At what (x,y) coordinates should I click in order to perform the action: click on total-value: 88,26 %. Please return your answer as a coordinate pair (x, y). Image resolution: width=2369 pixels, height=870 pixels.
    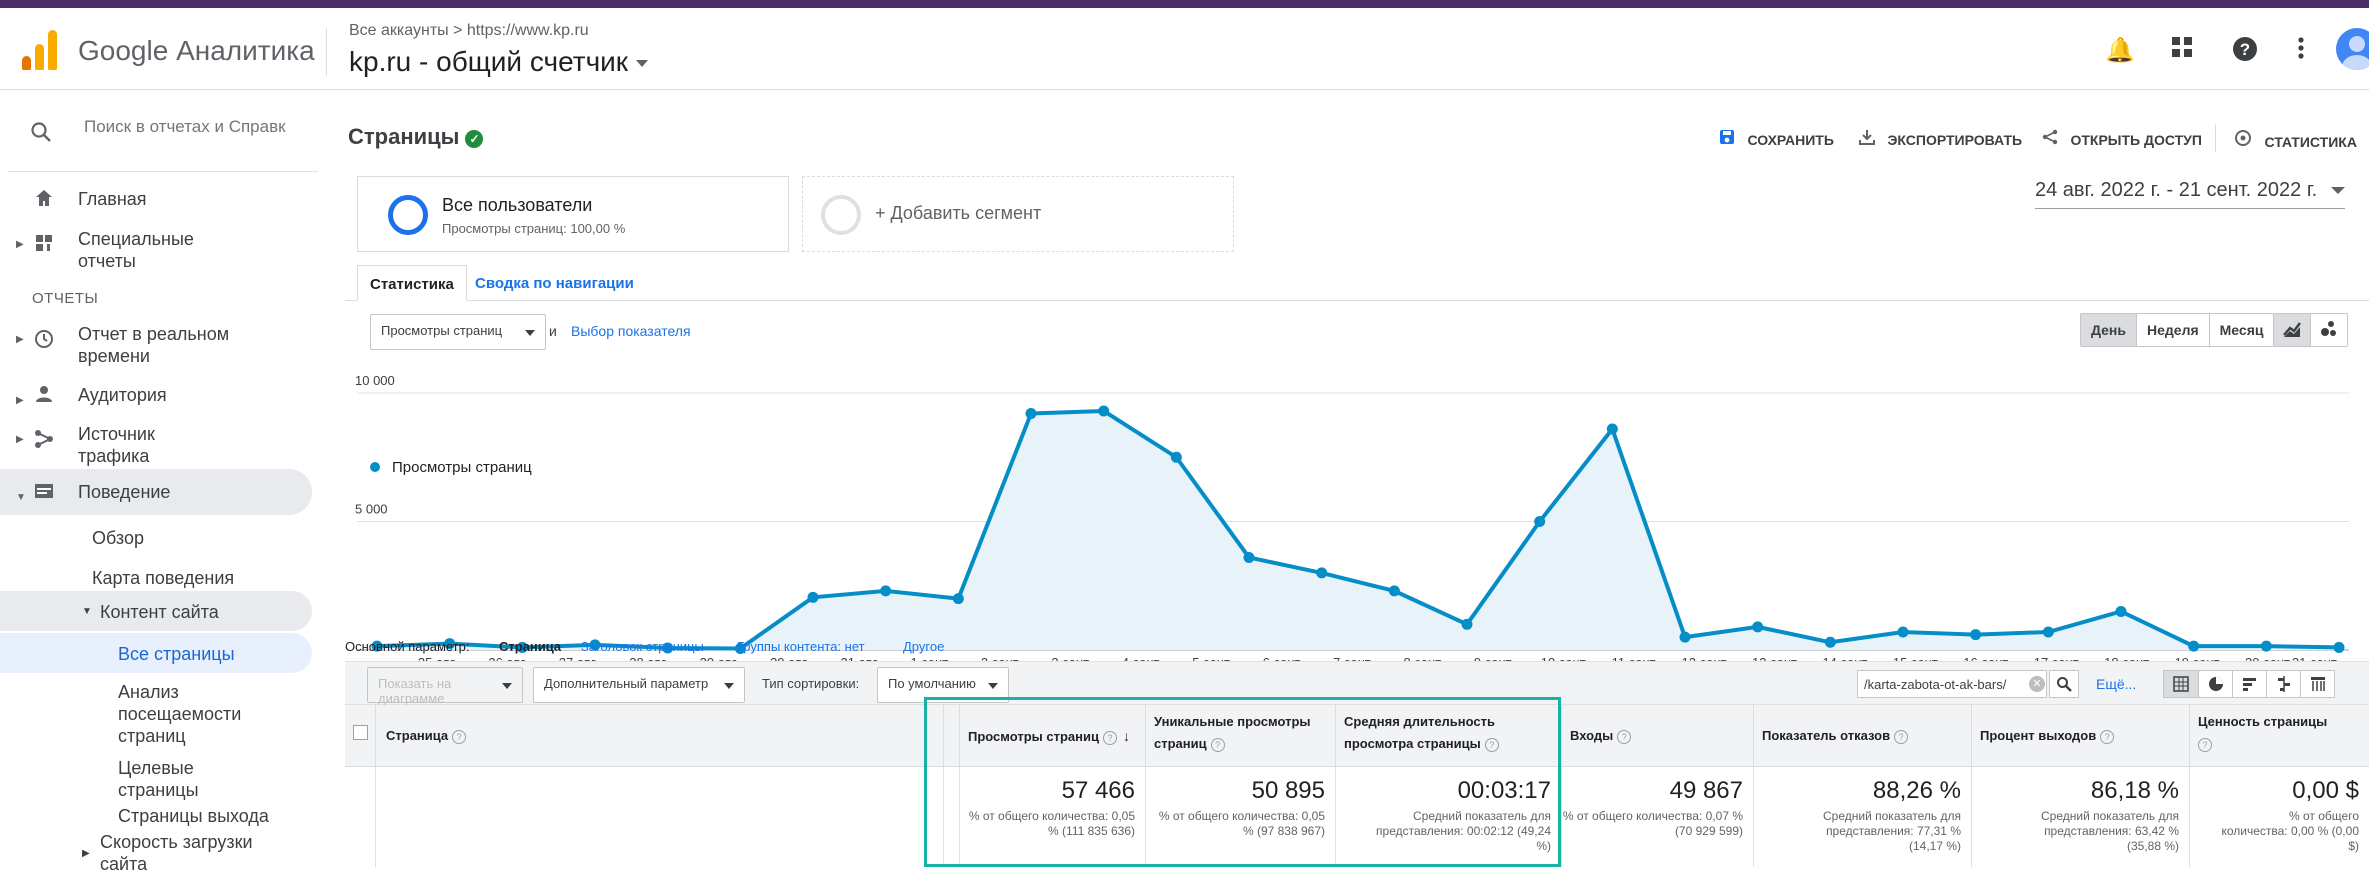
    Looking at the image, I should click on (1916, 790).